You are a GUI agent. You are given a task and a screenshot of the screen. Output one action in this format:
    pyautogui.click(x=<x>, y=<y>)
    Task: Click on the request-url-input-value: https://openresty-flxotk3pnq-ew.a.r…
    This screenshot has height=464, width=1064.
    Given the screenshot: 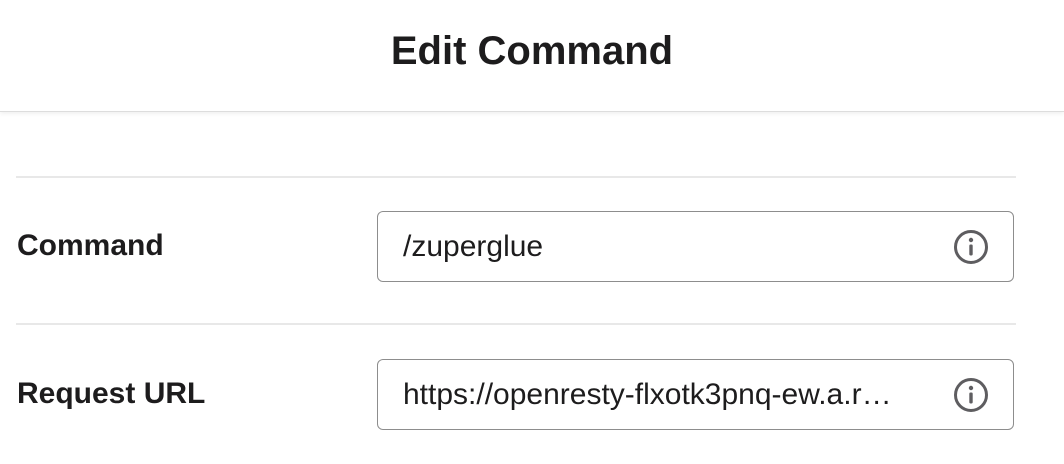 What is the action you would take?
    pyautogui.click(x=651, y=395)
    